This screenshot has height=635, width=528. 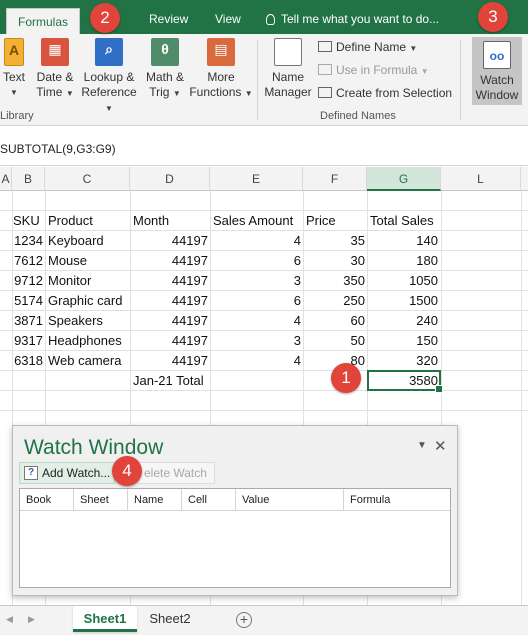 I want to click on math-trig-button: θ Math & Trig ▼, so click(x=165, y=69).